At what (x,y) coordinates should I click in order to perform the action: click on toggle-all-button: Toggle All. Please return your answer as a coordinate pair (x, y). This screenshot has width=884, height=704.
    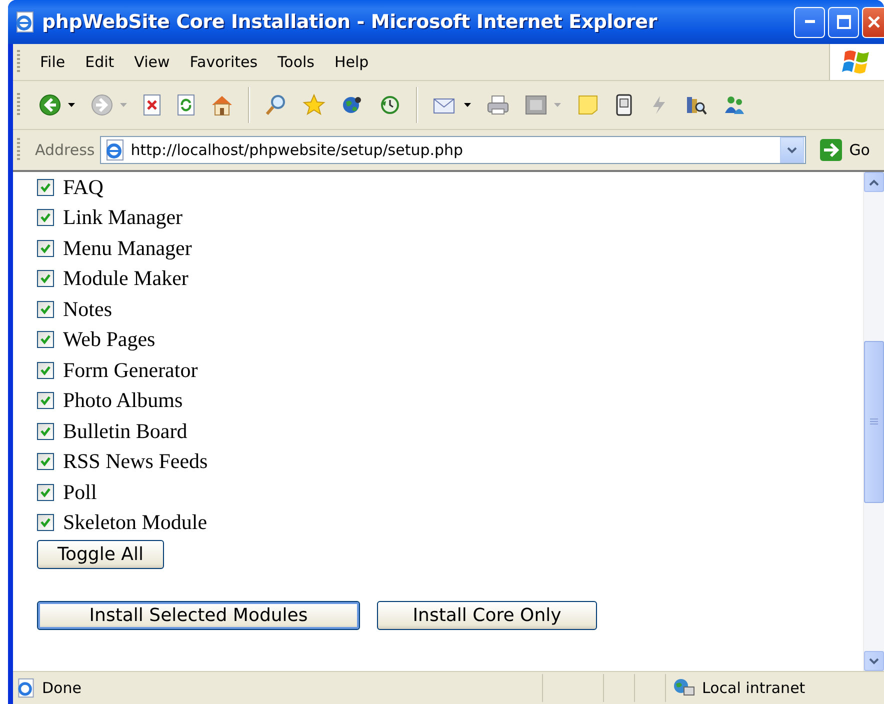
    Looking at the image, I should click on (100, 554).